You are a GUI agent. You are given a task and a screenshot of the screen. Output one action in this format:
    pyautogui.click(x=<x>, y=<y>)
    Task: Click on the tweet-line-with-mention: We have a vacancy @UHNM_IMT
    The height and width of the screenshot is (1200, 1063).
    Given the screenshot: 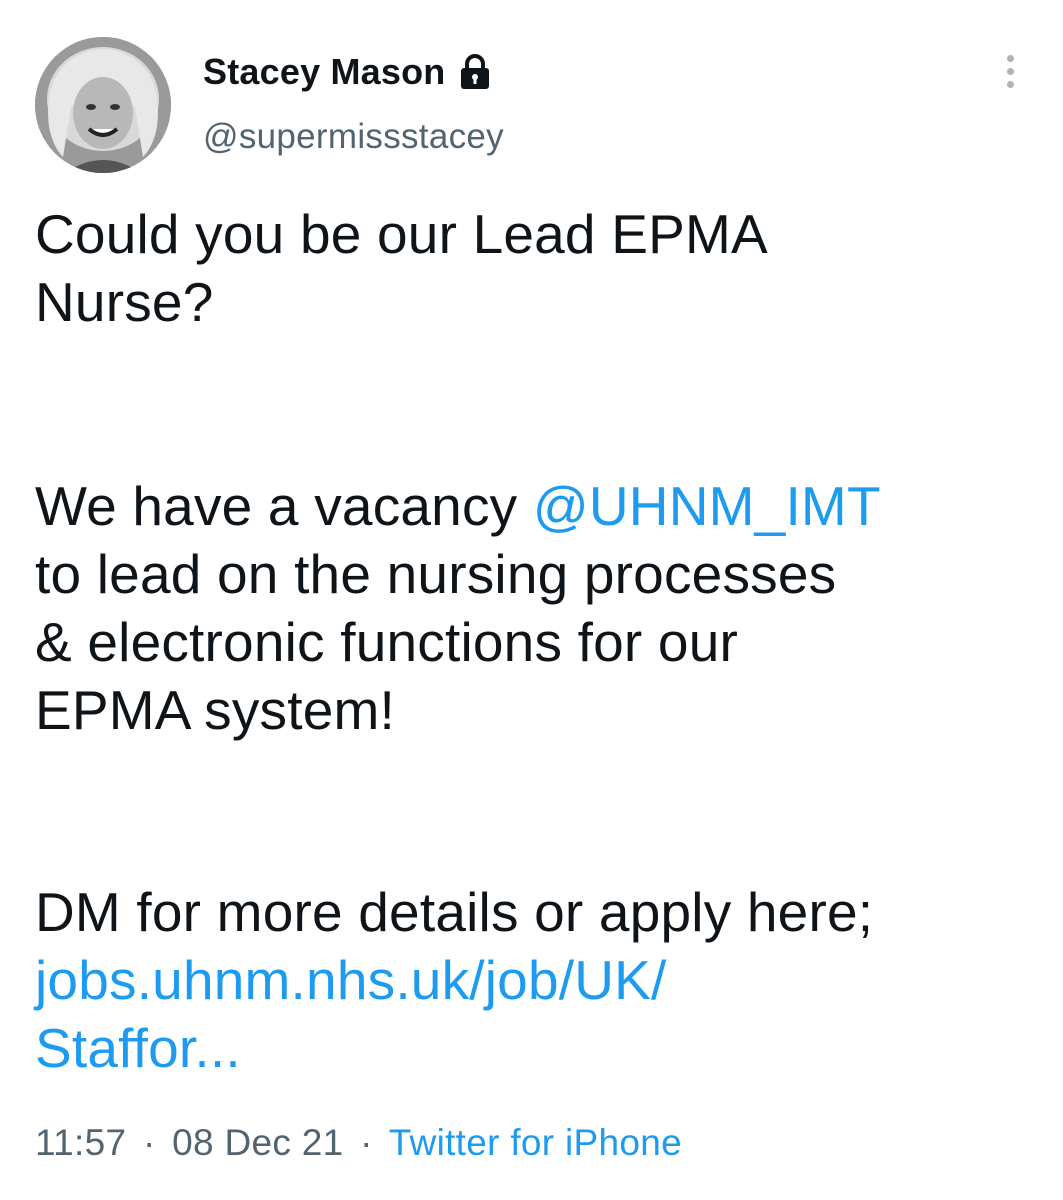 What is the action you would take?
    pyautogui.click(x=458, y=506)
    